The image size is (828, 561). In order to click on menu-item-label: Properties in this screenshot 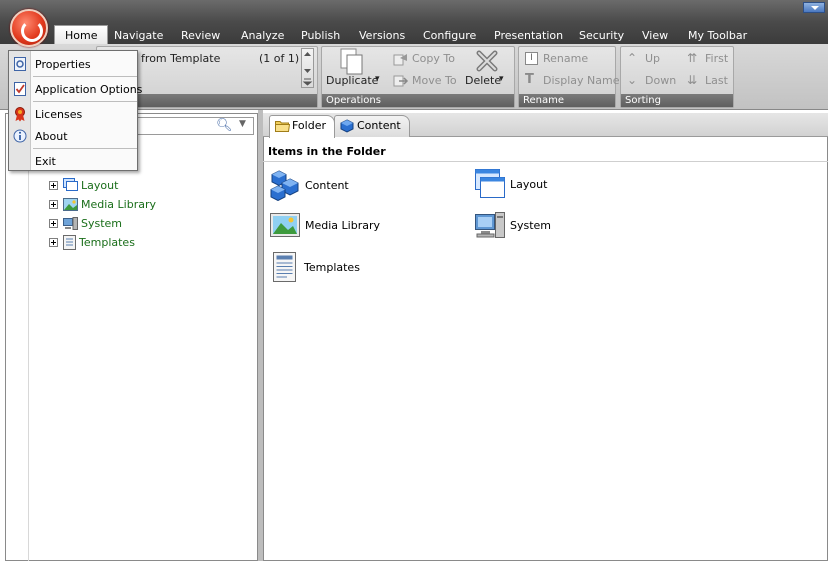, I will do `click(63, 64)`.